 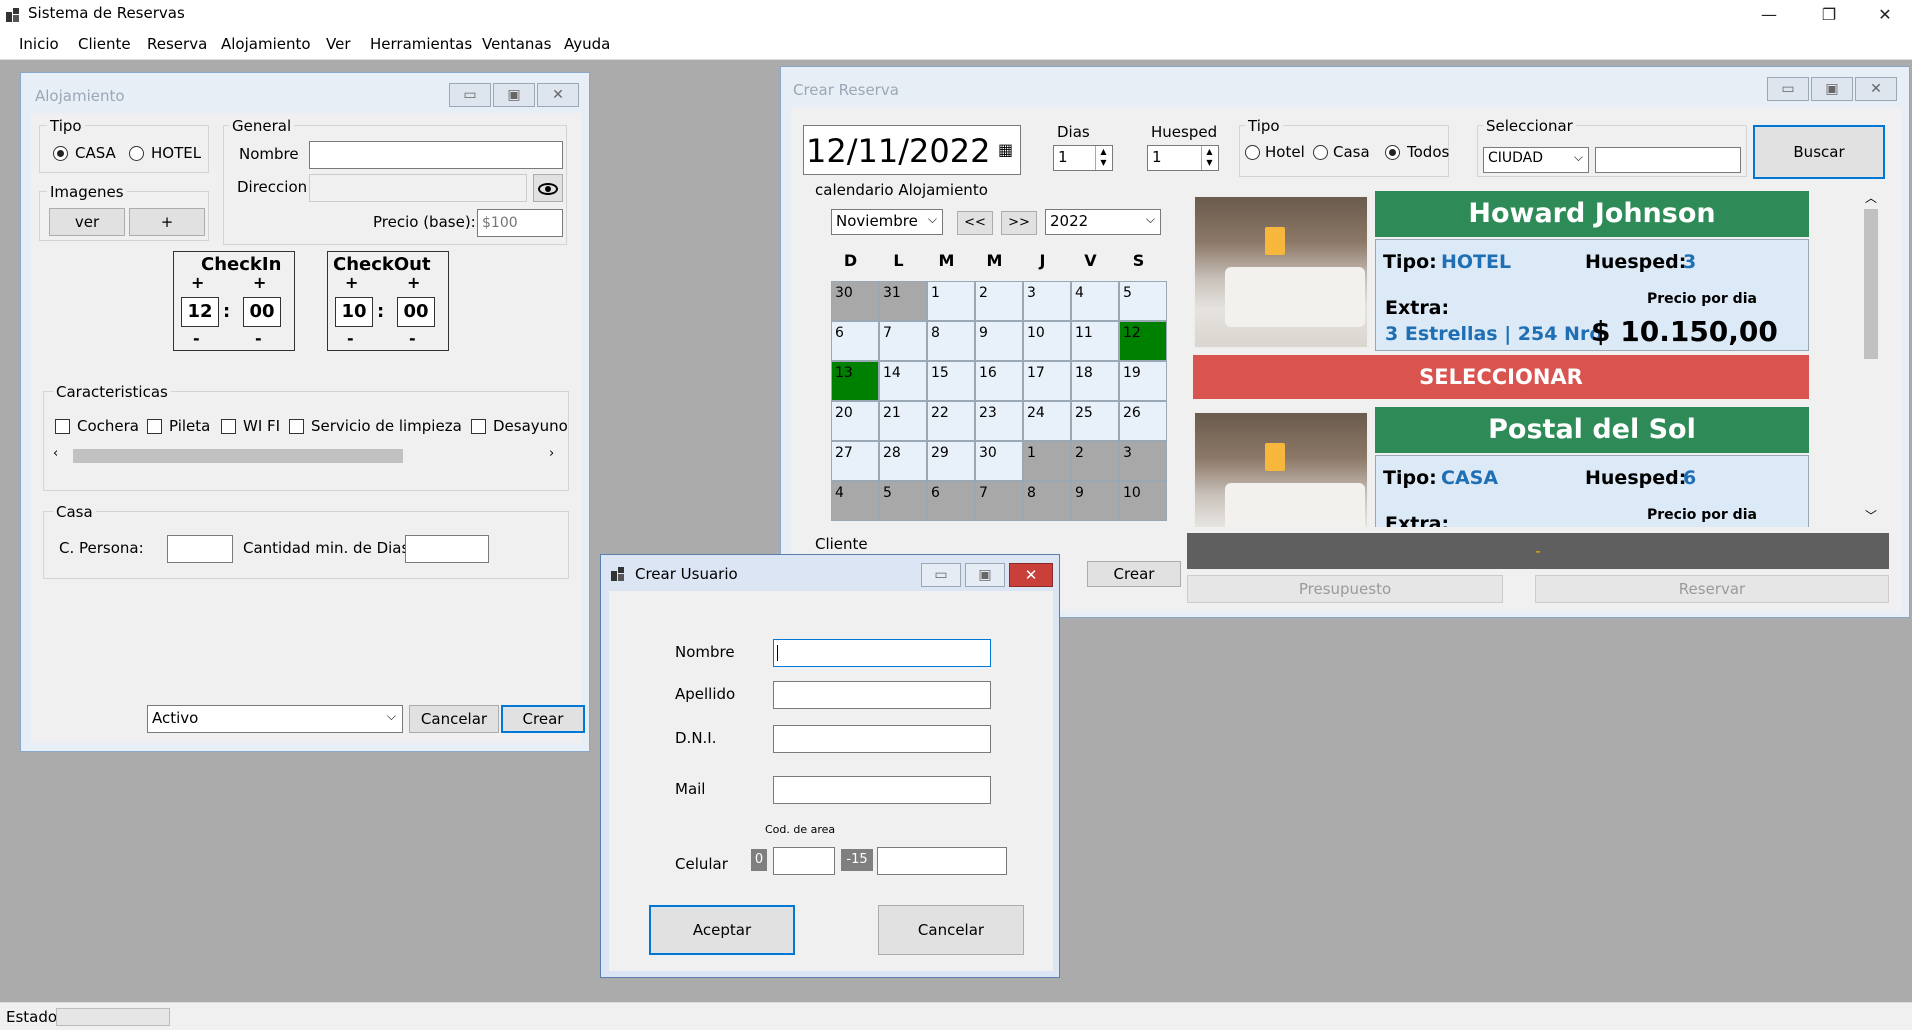 What do you see at coordinates (351, 282) in the screenshot?
I see `checkout-hour-up: +` at bounding box center [351, 282].